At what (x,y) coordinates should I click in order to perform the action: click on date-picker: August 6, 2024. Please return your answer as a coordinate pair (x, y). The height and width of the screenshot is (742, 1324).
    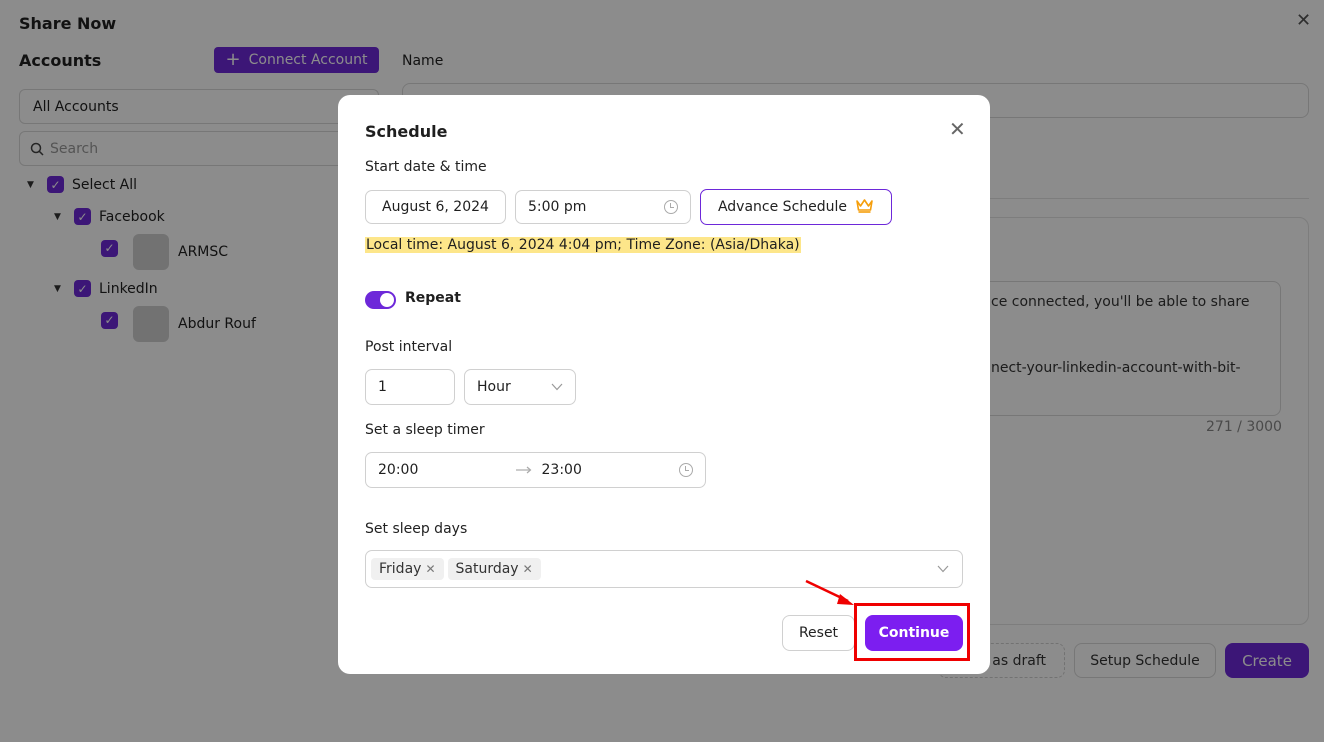
    Looking at the image, I should click on (435, 207).